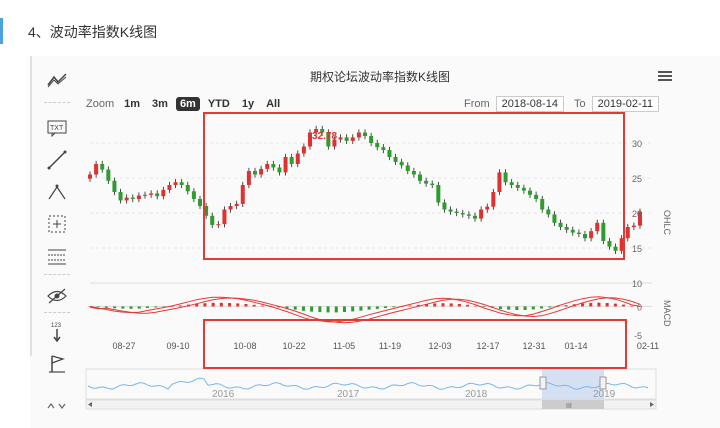 This screenshot has height=428, width=720. Describe the element at coordinates (324, 136) in the screenshot. I see `max-value-label: 32.78` at that location.